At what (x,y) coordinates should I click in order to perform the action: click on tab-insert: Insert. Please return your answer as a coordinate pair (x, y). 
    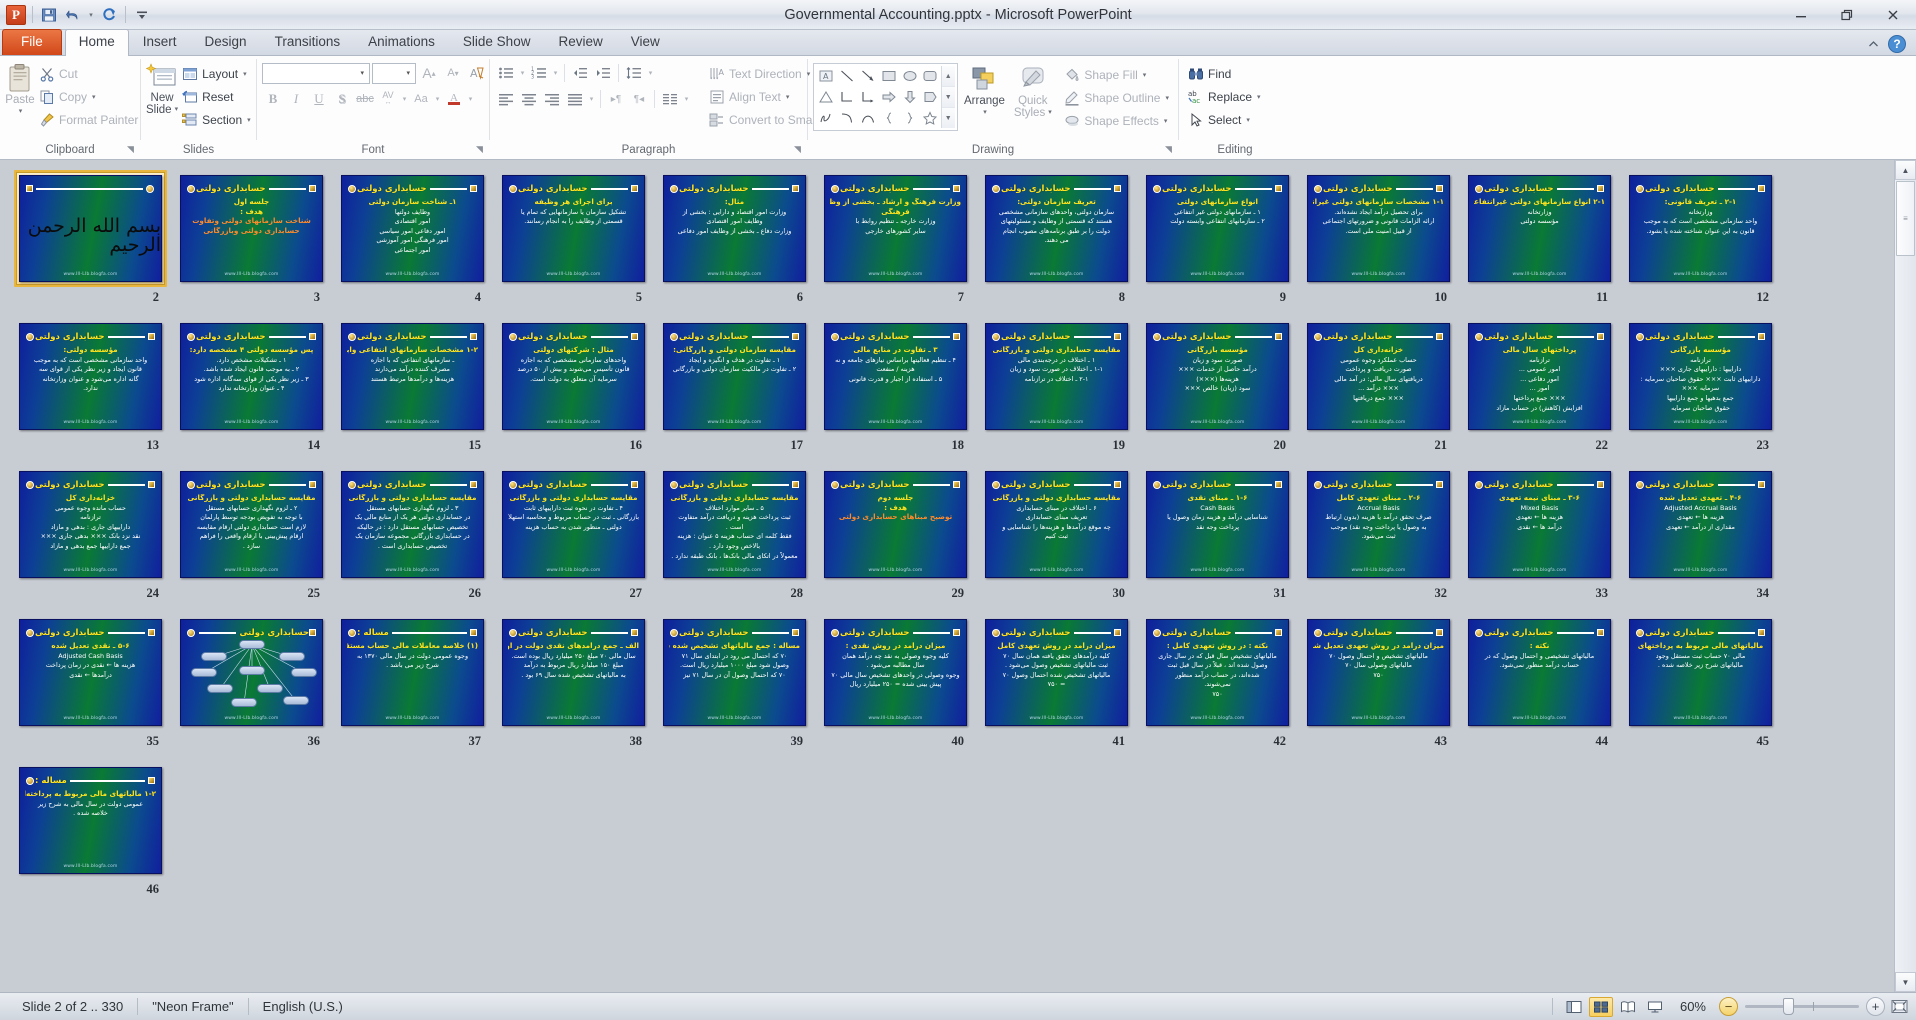
    Looking at the image, I should click on (160, 42).